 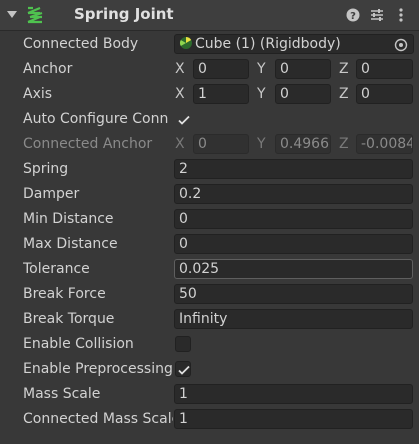 I want to click on spring-field: 2, so click(x=293, y=169).